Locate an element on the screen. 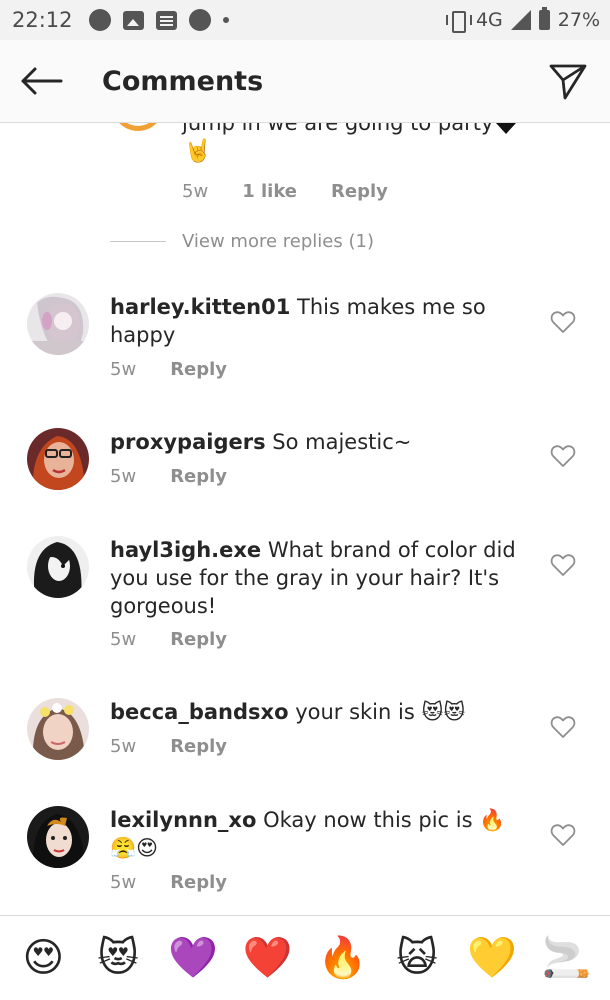  emoji-quick-bar: 😍 😻 💜 ❤️ 🔥 🙀 💛 🚬 is located at coordinates (305, 957).